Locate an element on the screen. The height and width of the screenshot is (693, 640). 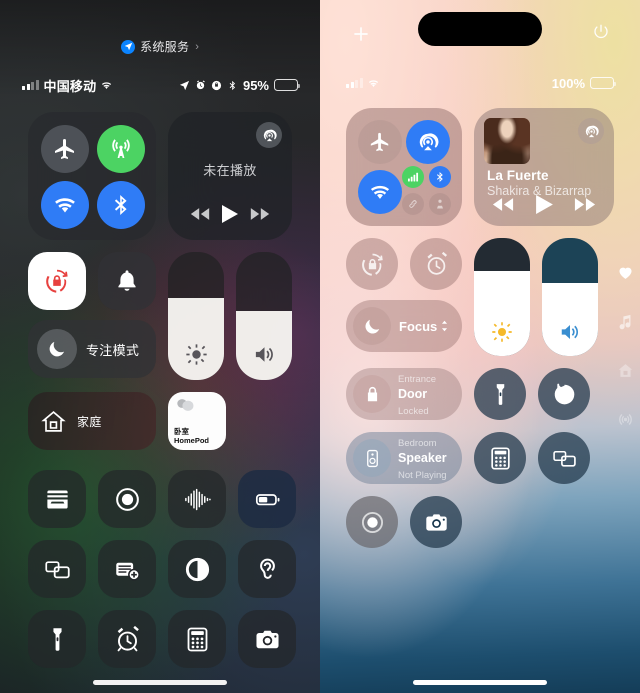
home-indicator-right is located at coordinates (480, 682).